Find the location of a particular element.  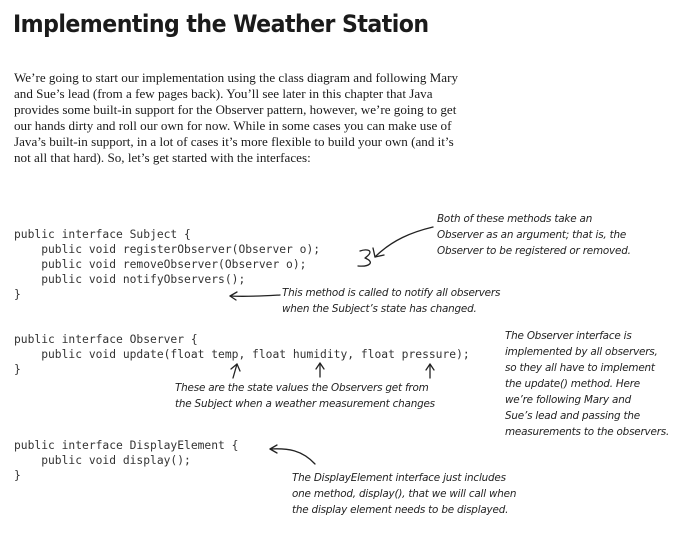

arrow-to-brace is located at coordinates (404, 242).